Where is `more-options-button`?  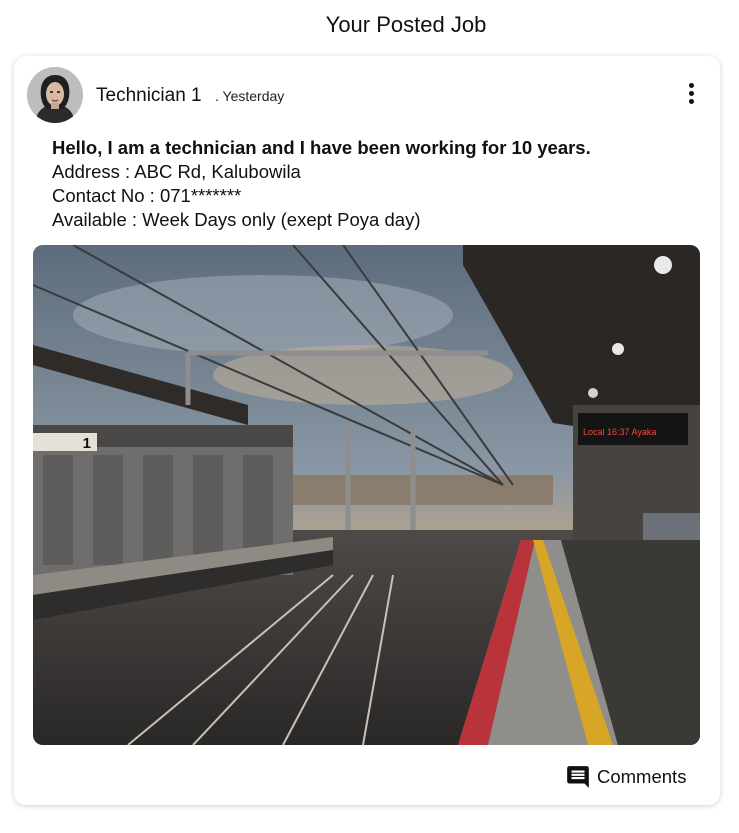
more-options-button is located at coordinates (691, 93).